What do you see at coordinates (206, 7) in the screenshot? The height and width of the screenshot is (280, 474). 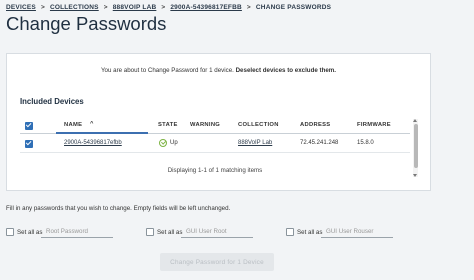 I see `breadcrumb-device: 2900A-54396817EFBB` at bounding box center [206, 7].